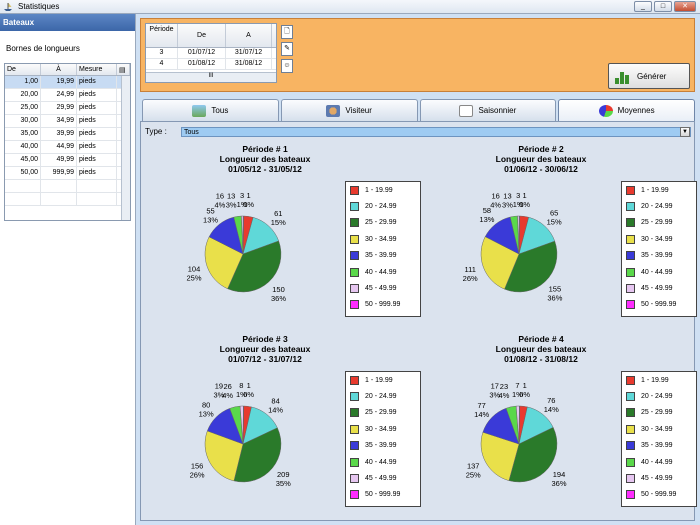  Describe the element at coordinates (381, 446) in the screenshot. I see `legend-label: 35 - 39.99` at that location.